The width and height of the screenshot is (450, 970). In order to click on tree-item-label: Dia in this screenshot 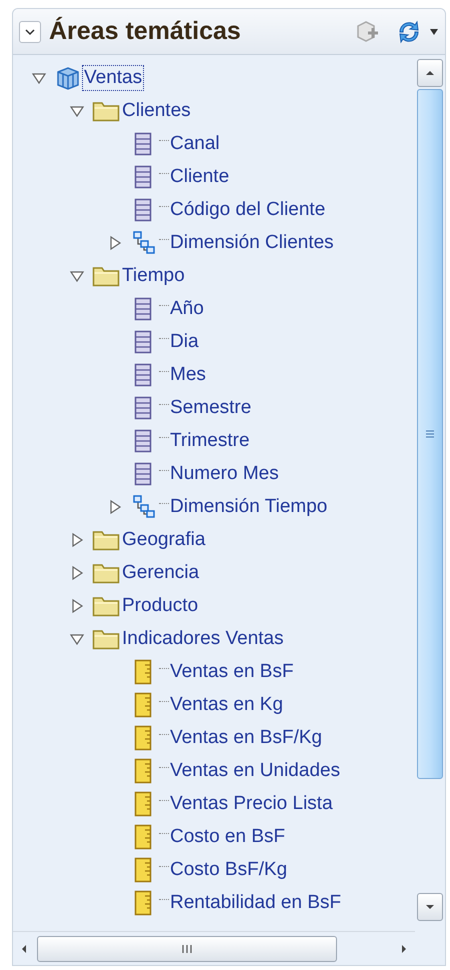, I will do `click(184, 342)`.